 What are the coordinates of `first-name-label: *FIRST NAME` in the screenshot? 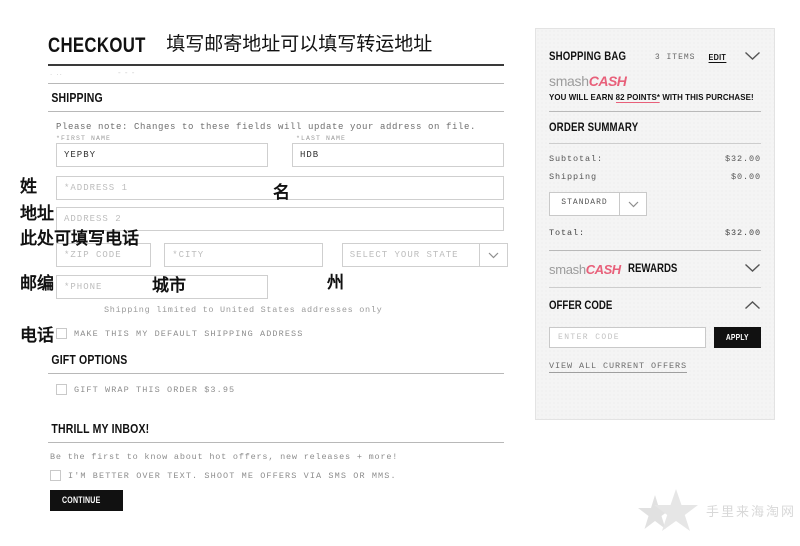 It's located at (84, 138).